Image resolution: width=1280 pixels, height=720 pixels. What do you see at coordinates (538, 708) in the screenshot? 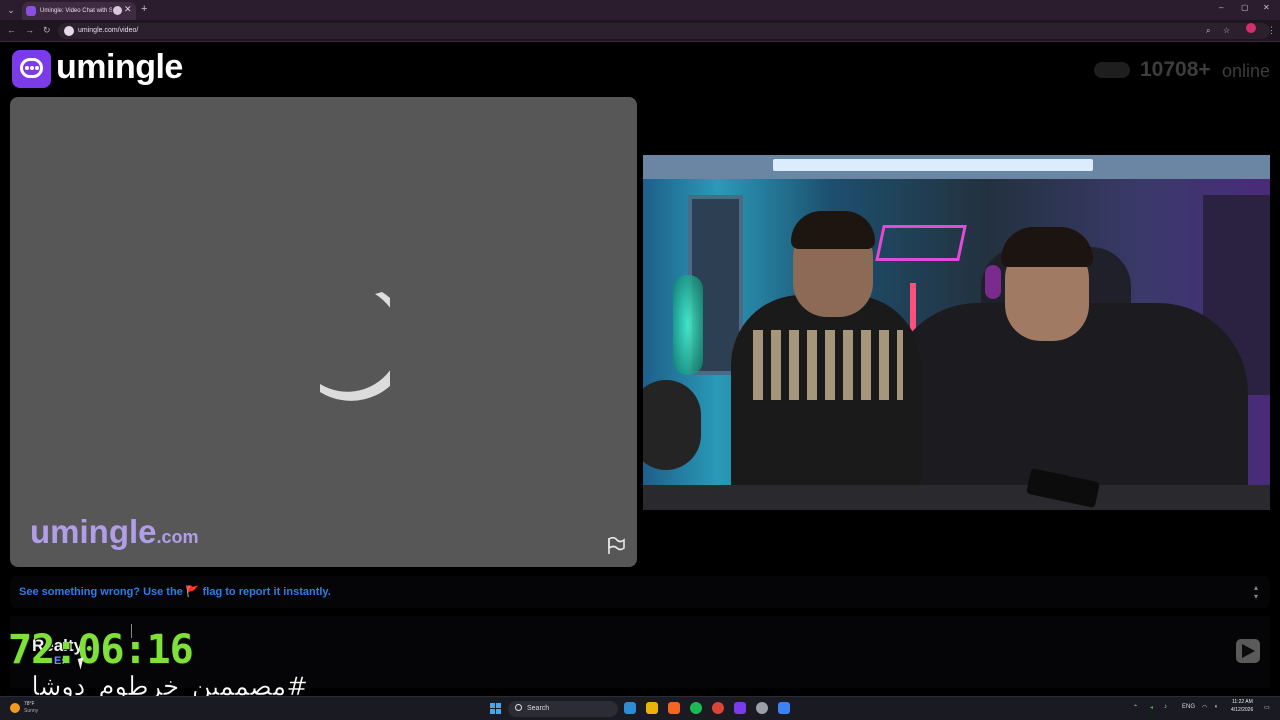
I see `search-label: Search` at bounding box center [538, 708].